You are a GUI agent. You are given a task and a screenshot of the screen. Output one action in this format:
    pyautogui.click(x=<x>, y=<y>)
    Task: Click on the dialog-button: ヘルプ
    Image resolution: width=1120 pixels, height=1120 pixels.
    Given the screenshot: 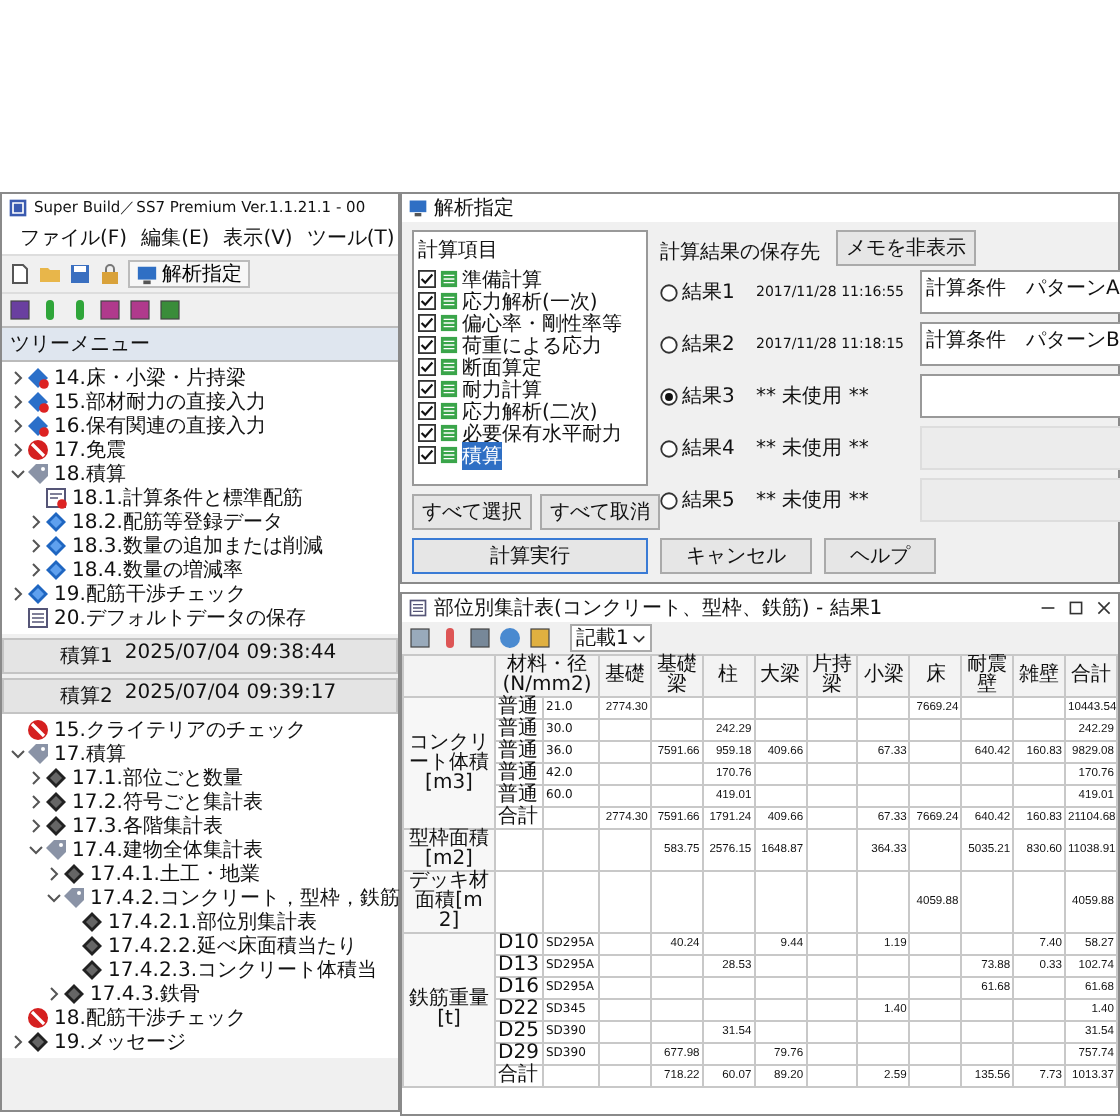 What is the action you would take?
    pyautogui.click(x=880, y=556)
    